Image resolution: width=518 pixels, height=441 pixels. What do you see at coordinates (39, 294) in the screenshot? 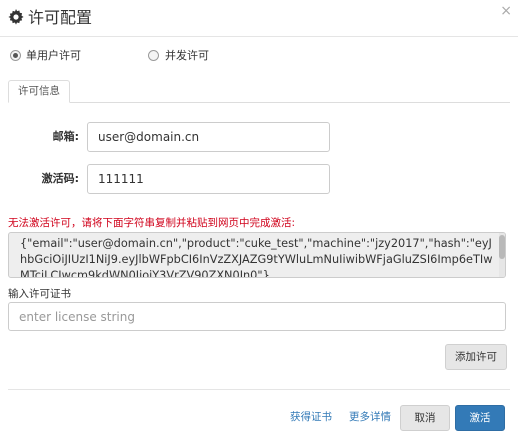
I see `license-label: 输入许可证书` at bounding box center [39, 294].